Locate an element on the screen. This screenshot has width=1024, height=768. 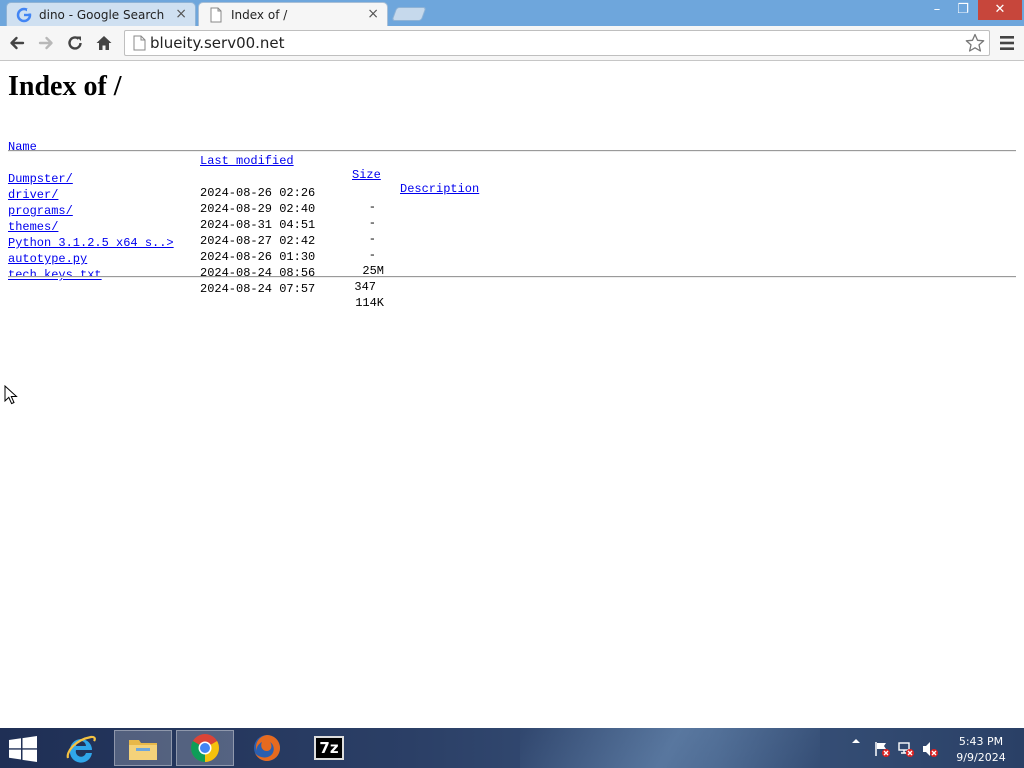
footer-divider is located at coordinates (512, 277).